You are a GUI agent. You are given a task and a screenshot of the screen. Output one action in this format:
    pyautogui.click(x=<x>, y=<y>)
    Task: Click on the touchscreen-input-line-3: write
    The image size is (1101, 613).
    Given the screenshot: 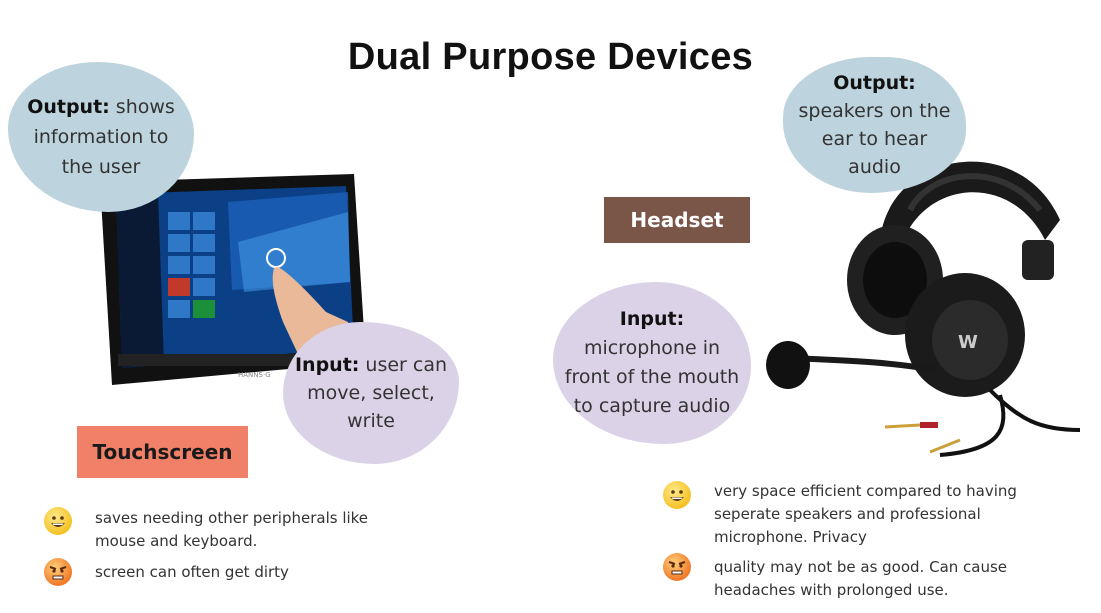 What is the action you would take?
    pyautogui.click(x=371, y=421)
    